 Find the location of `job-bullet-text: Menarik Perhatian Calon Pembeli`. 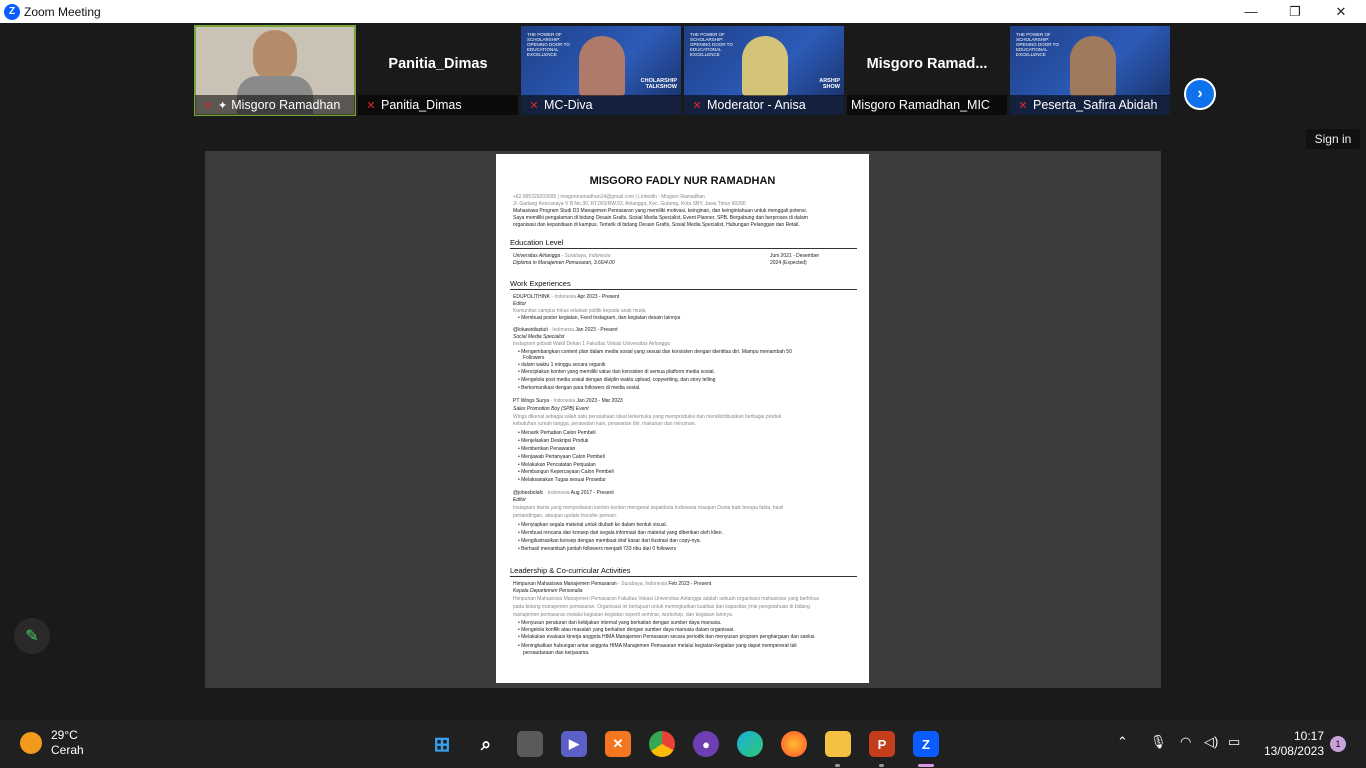

job-bullet-text: Menarik Perhatian Calon Pembeli is located at coordinates (558, 433).